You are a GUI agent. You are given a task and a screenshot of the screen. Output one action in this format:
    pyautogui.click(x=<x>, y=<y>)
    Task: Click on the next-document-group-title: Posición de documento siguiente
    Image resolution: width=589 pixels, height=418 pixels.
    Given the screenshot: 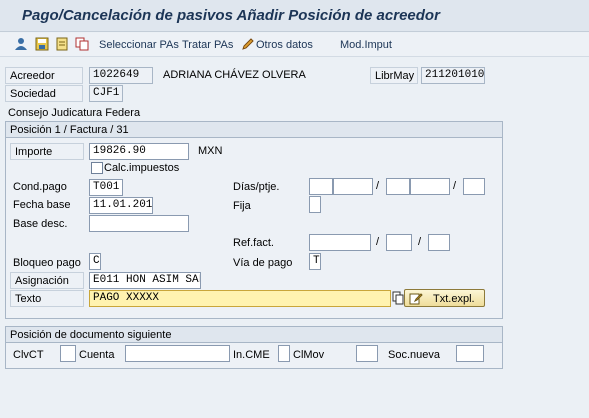 What is the action you would take?
    pyautogui.click(x=254, y=335)
    